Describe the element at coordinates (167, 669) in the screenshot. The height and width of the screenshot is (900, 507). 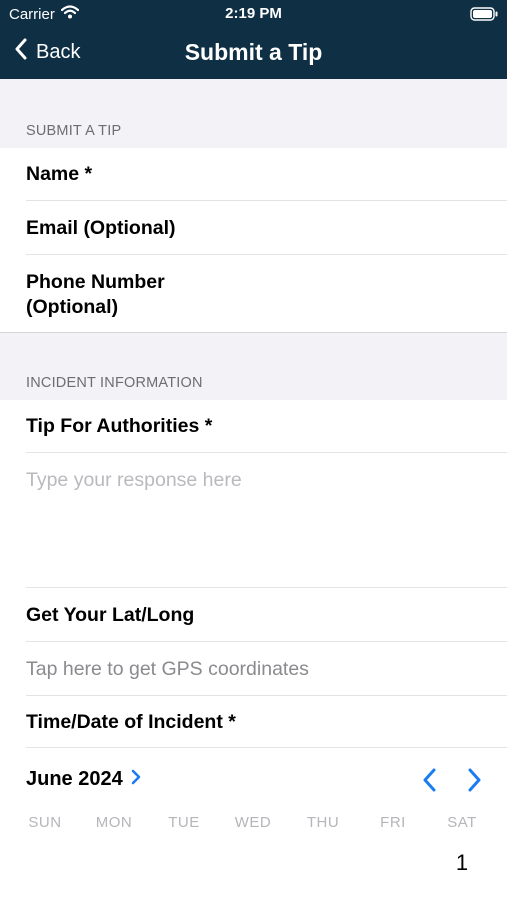
I see `gps-hint: Tap here to get GPS coordinates` at that location.